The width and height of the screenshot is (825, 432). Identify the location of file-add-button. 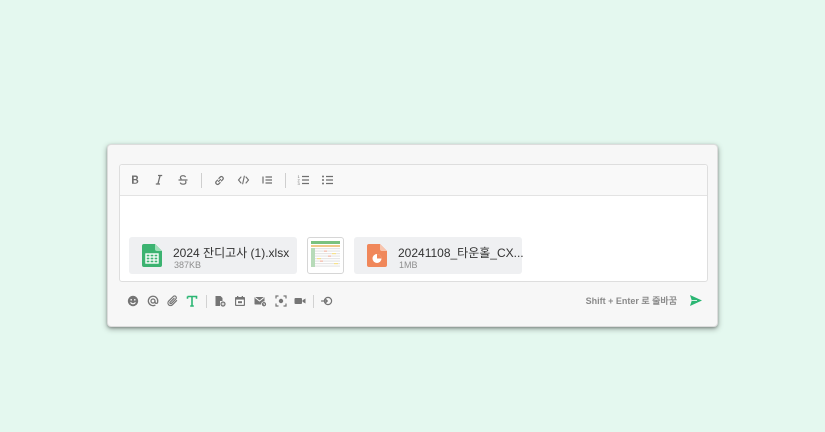
(220, 301).